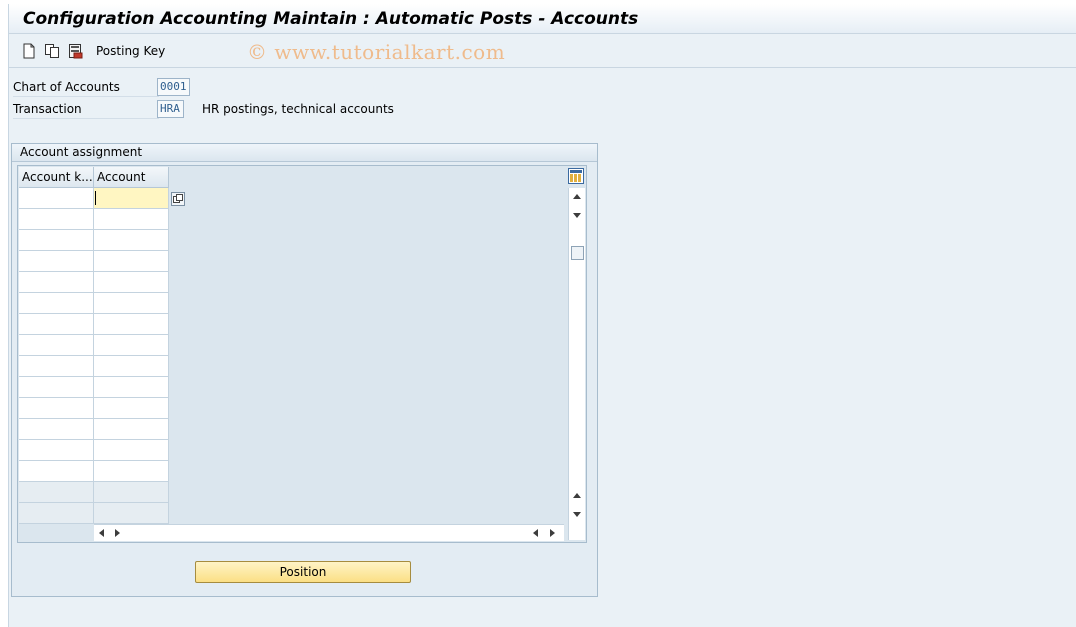 Image resolution: width=1076 pixels, height=627 pixels. I want to click on scroll-right-end-icon, so click(552, 533).